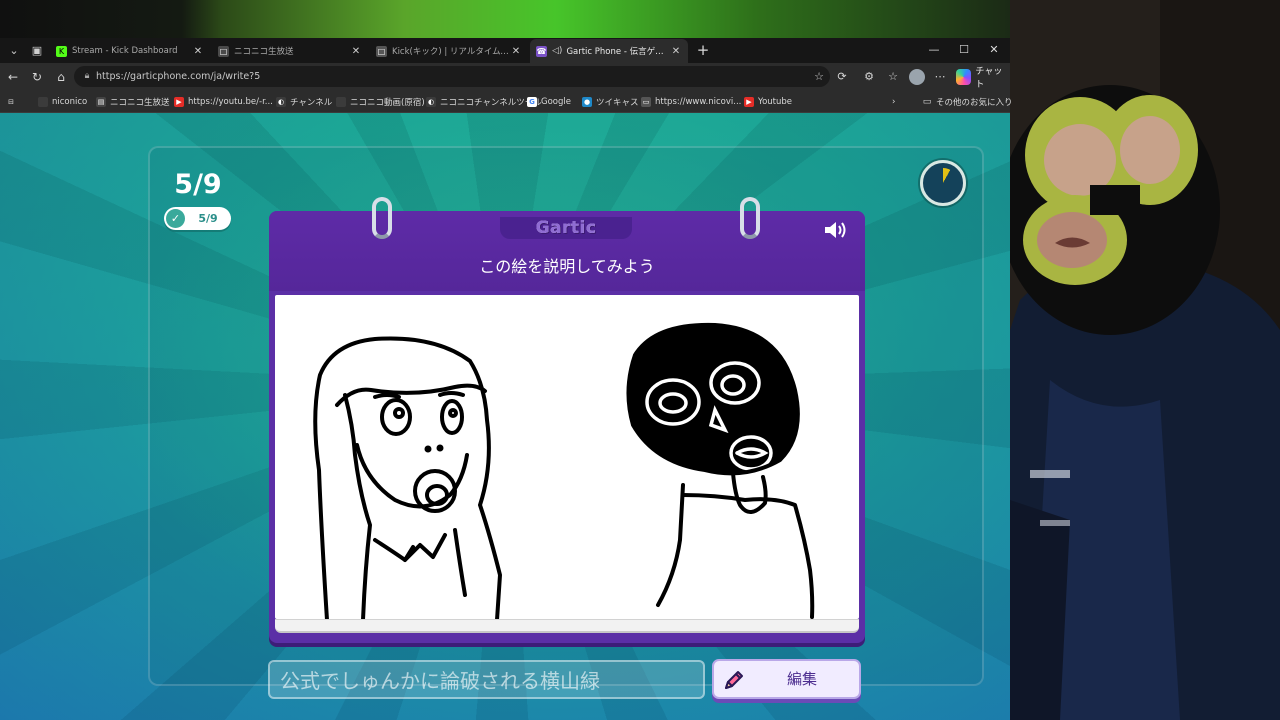  Describe the element at coordinates (61, 51) in the screenshot. I see `kick-icon: K` at that location.